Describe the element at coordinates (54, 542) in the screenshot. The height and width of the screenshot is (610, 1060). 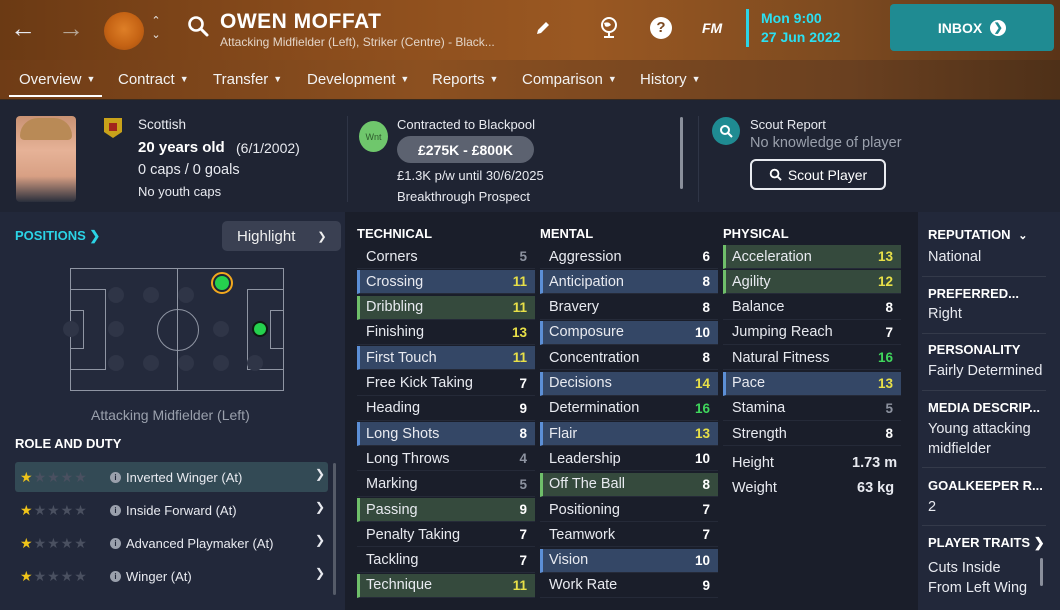
I see `role-rating-stars: ★★★★★` at that location.